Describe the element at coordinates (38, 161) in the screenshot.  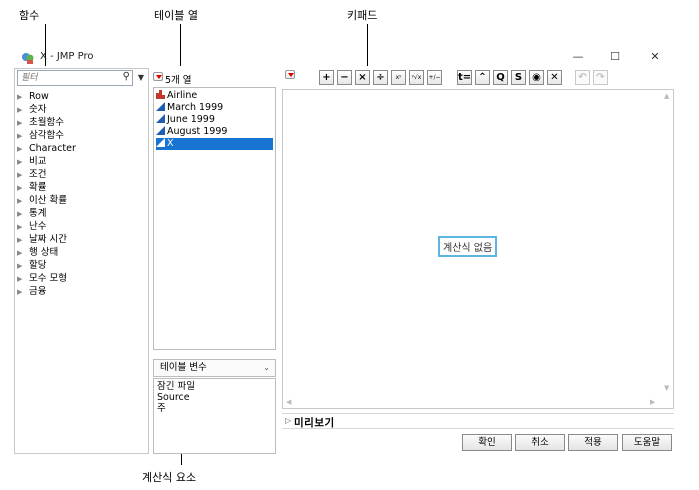
I see `function-category-label: 비교` at that location.